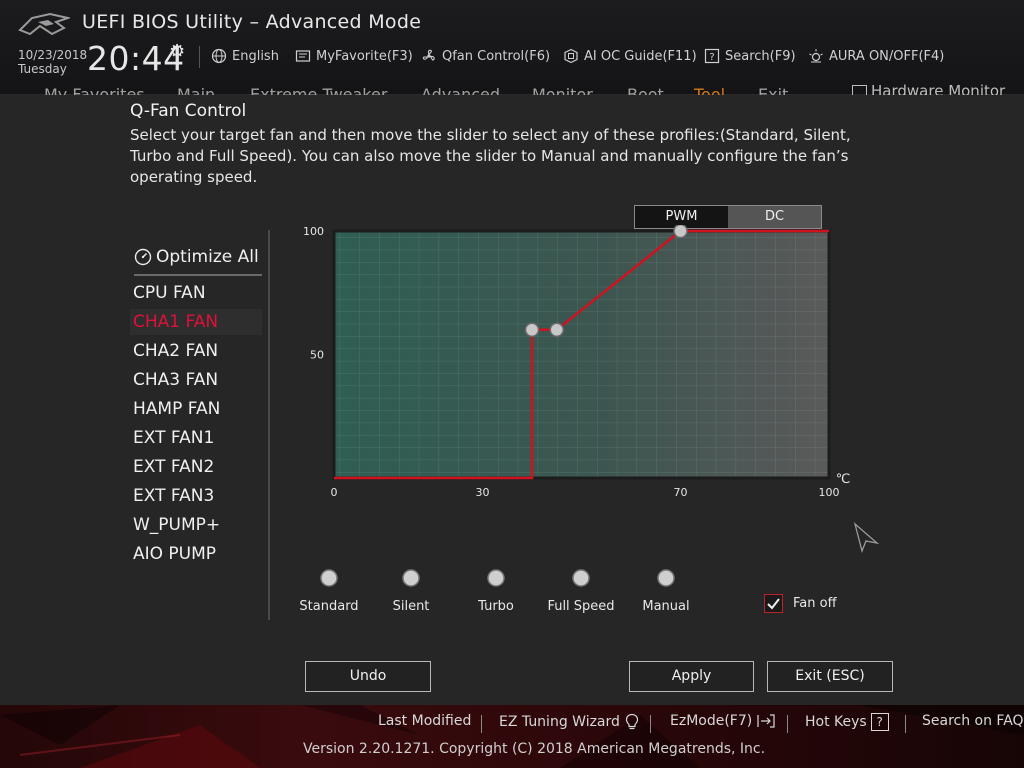 The image size is (1024, 768). What do you see at coordinates (196, 467) in the screenshot?
I see `fan-item-ext-fan2: EXT FAN2` at bounding box center [196, 467].